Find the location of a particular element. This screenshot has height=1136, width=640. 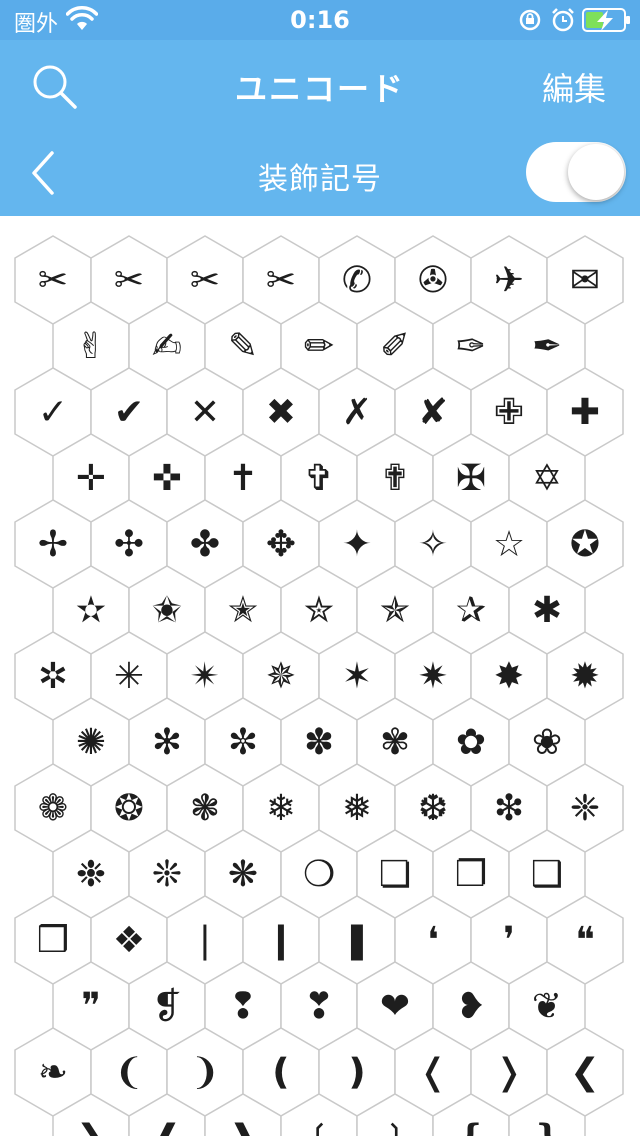

symbol-glyph: ✱ is located at coordinates (547, 610).